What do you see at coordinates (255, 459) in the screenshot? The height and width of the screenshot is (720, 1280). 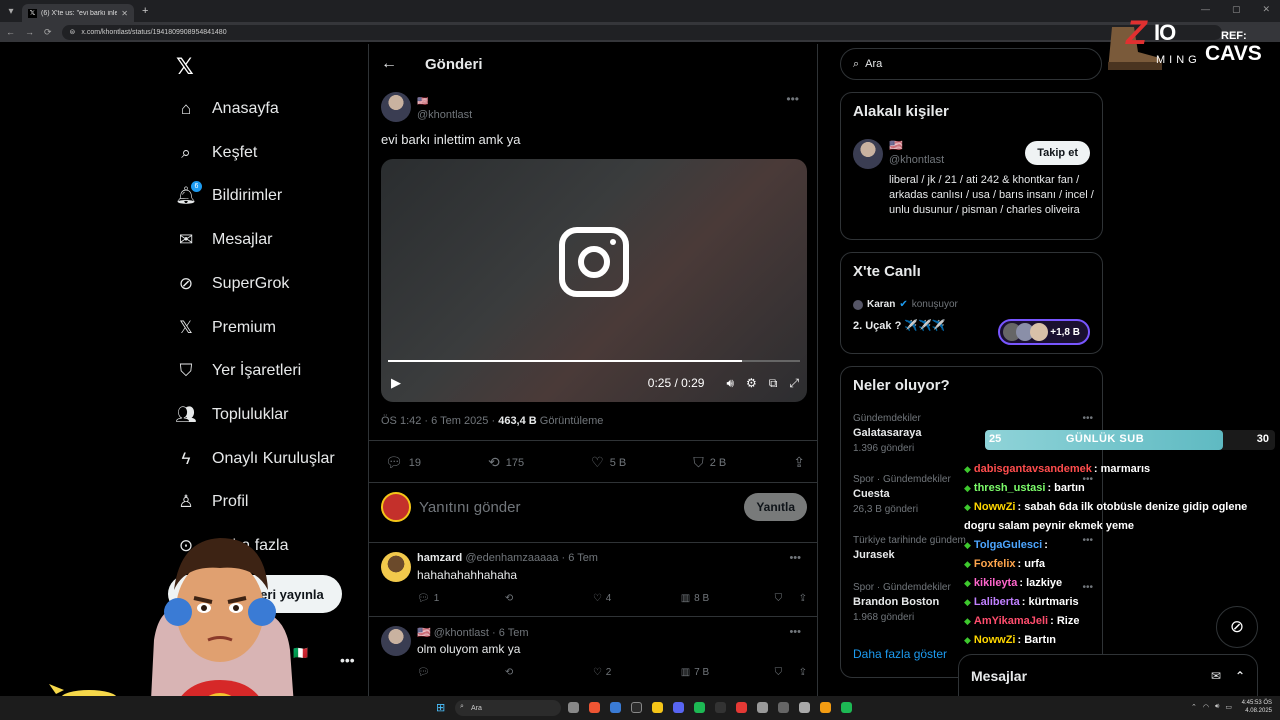 I see `nav-verified-orgs: ϟ Onaylı Kuruluşlar` at bounding box center [255, 459].